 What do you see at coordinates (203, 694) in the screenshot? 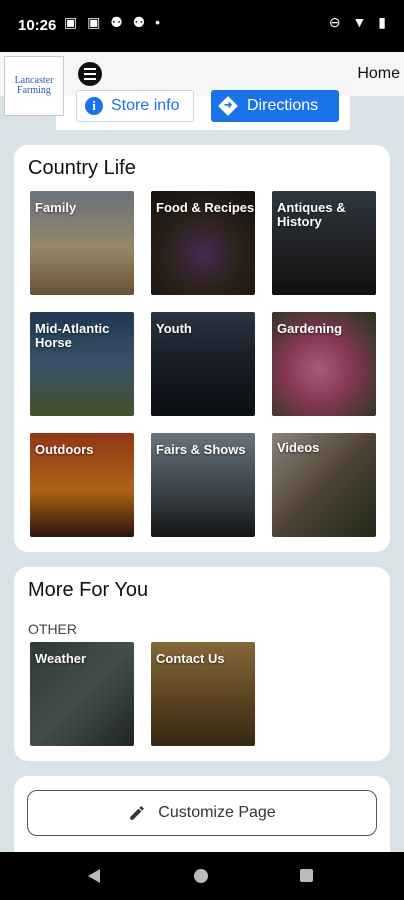
I see `tile-contact-us: Contact Us` at bounding box center [203, 694].